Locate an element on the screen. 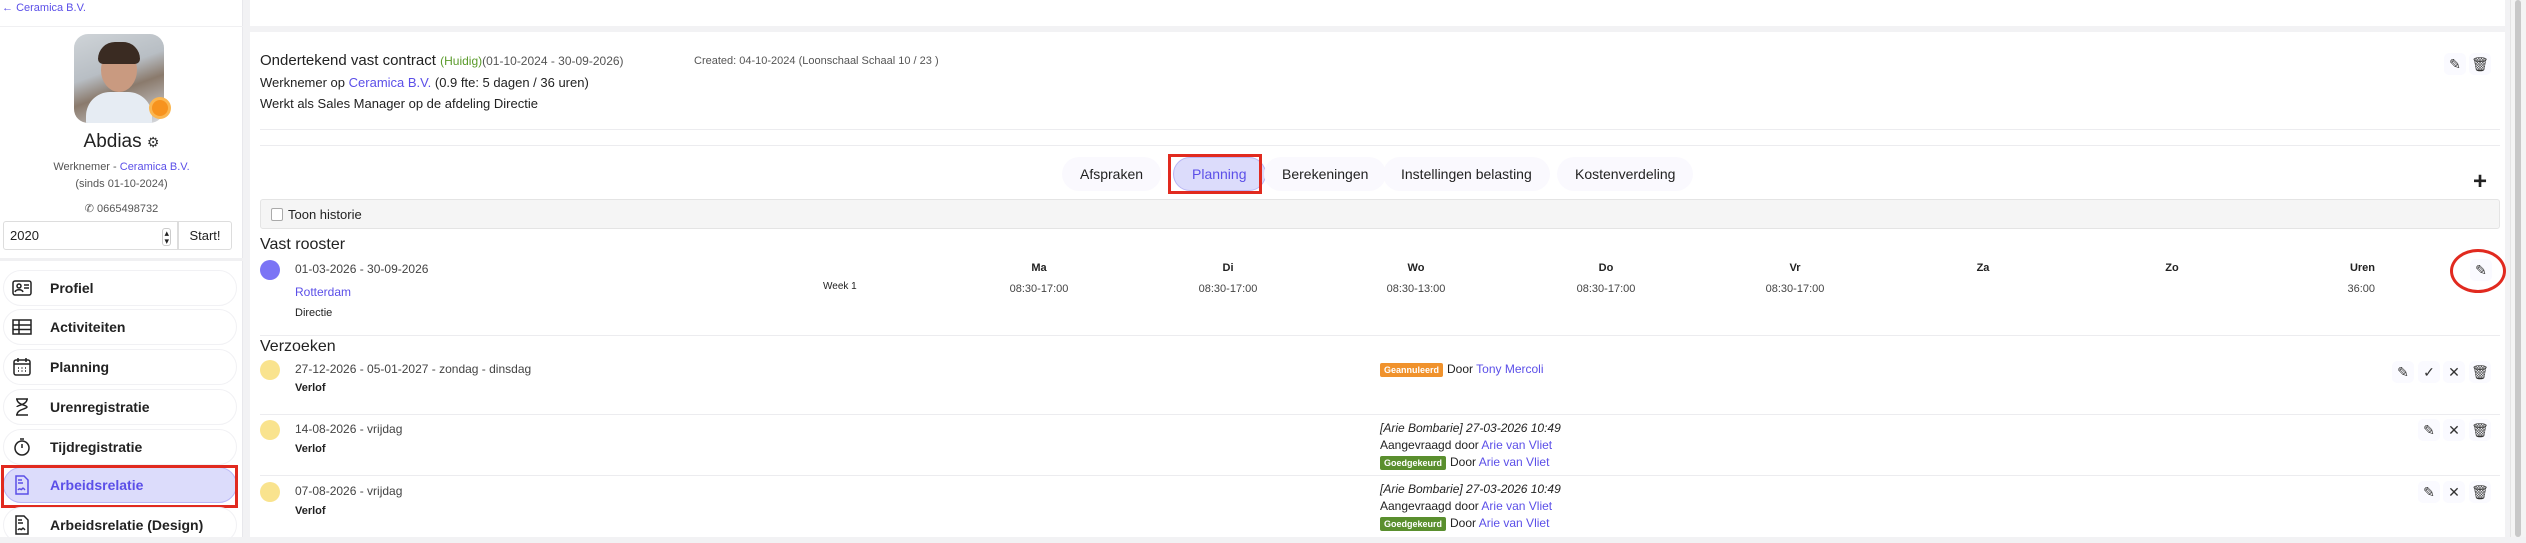 The height and width of the screenshot is (543, 2526). nav-label: Planning is located at coordinates (80, 367).